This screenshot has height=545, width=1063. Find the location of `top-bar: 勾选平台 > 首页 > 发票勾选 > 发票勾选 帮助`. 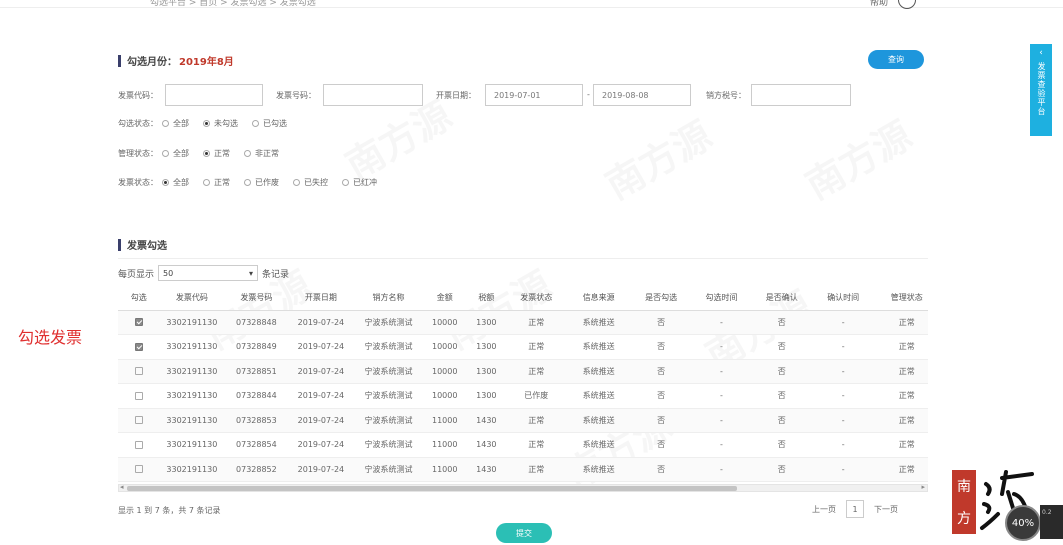

top-bar: 勾选平台 > 首页 > 发票勾选 > 发票勾选 帮助 is located at coordinates (531, 4).